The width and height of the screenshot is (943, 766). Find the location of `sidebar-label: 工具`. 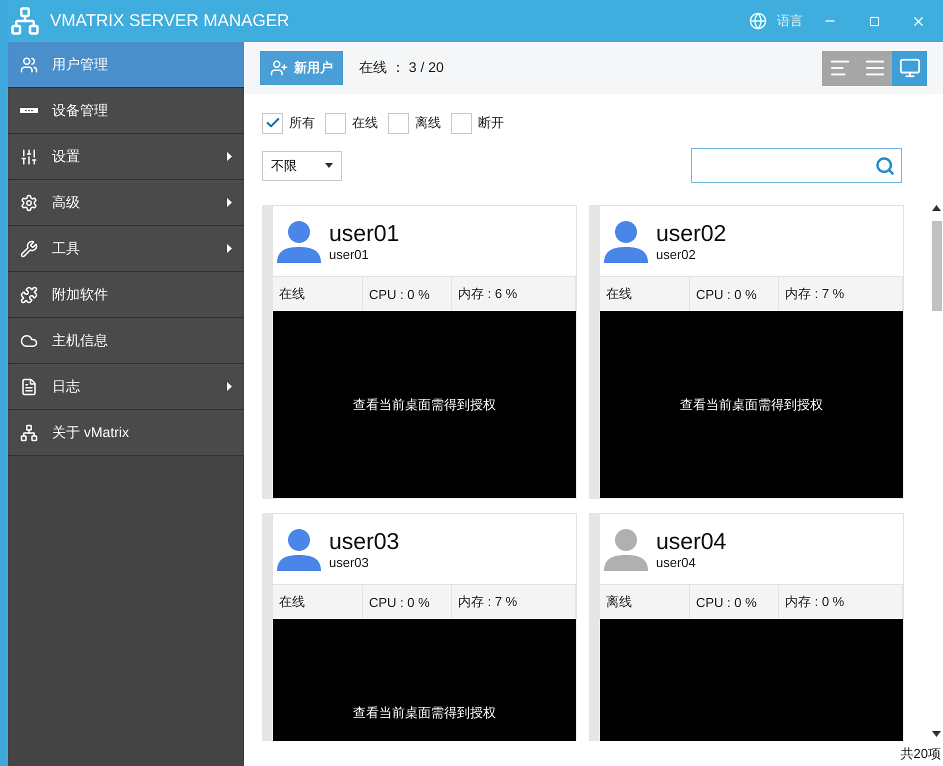

sidebar-label: 工具 is located at coordinates (66, 249).